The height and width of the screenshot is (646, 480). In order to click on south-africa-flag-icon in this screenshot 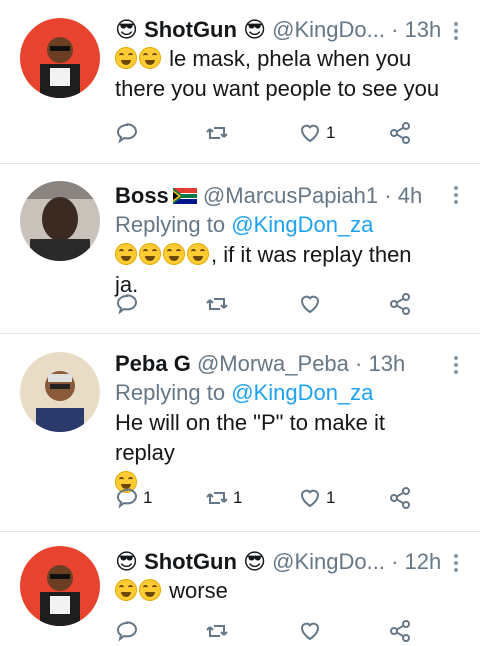, I will do `click(184, 196)`.